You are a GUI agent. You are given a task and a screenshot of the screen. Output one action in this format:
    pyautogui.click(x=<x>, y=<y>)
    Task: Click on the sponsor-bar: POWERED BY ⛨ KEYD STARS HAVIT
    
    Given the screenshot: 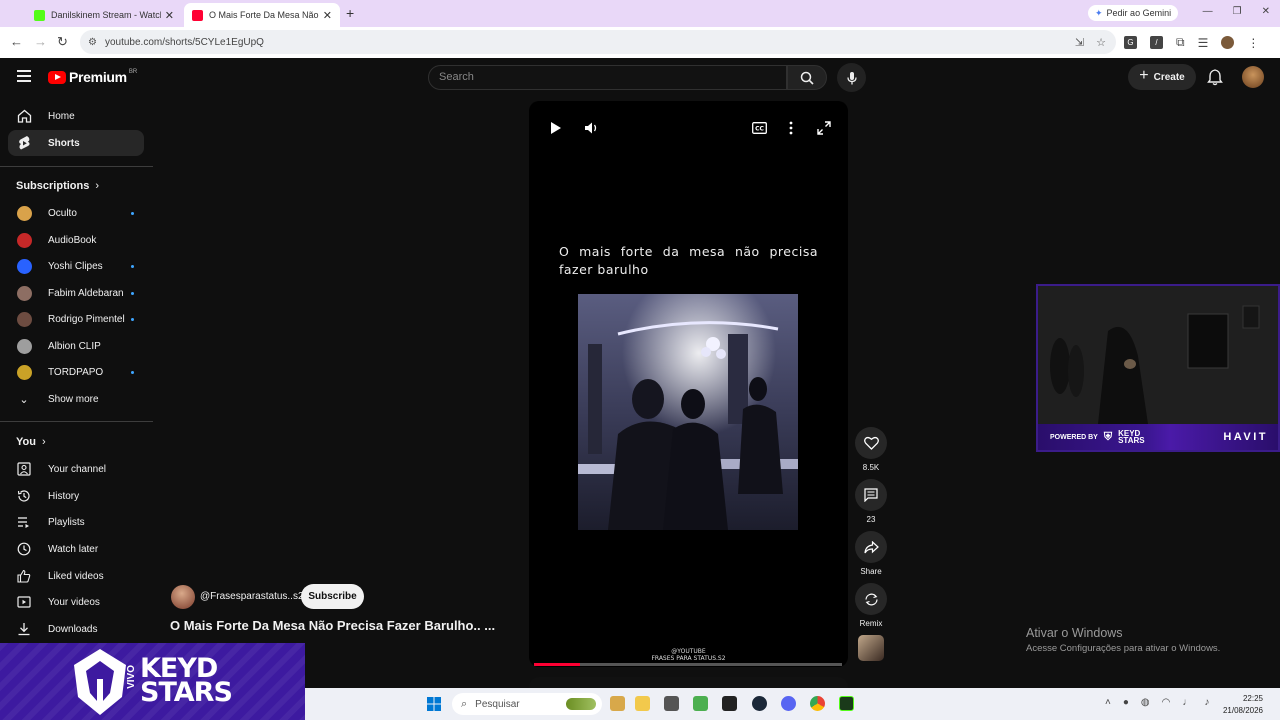 What is the action you would take?
    pyautogui.click(x=1158, y=437)
    